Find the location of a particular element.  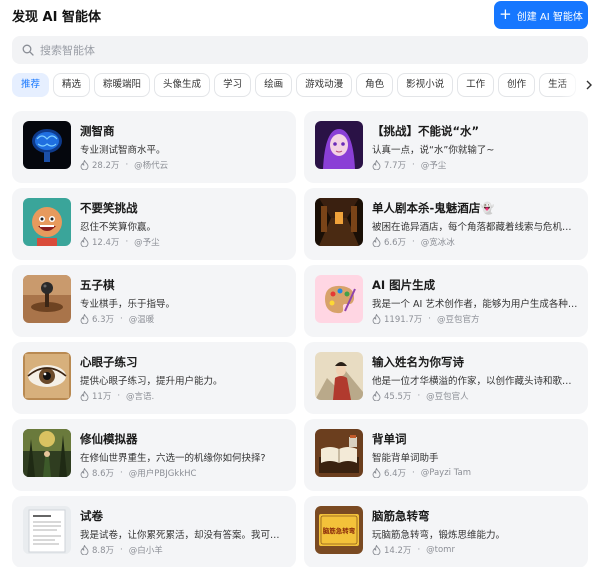

tab-2: 粽暖端阳 is located at coordinates (122, 85).